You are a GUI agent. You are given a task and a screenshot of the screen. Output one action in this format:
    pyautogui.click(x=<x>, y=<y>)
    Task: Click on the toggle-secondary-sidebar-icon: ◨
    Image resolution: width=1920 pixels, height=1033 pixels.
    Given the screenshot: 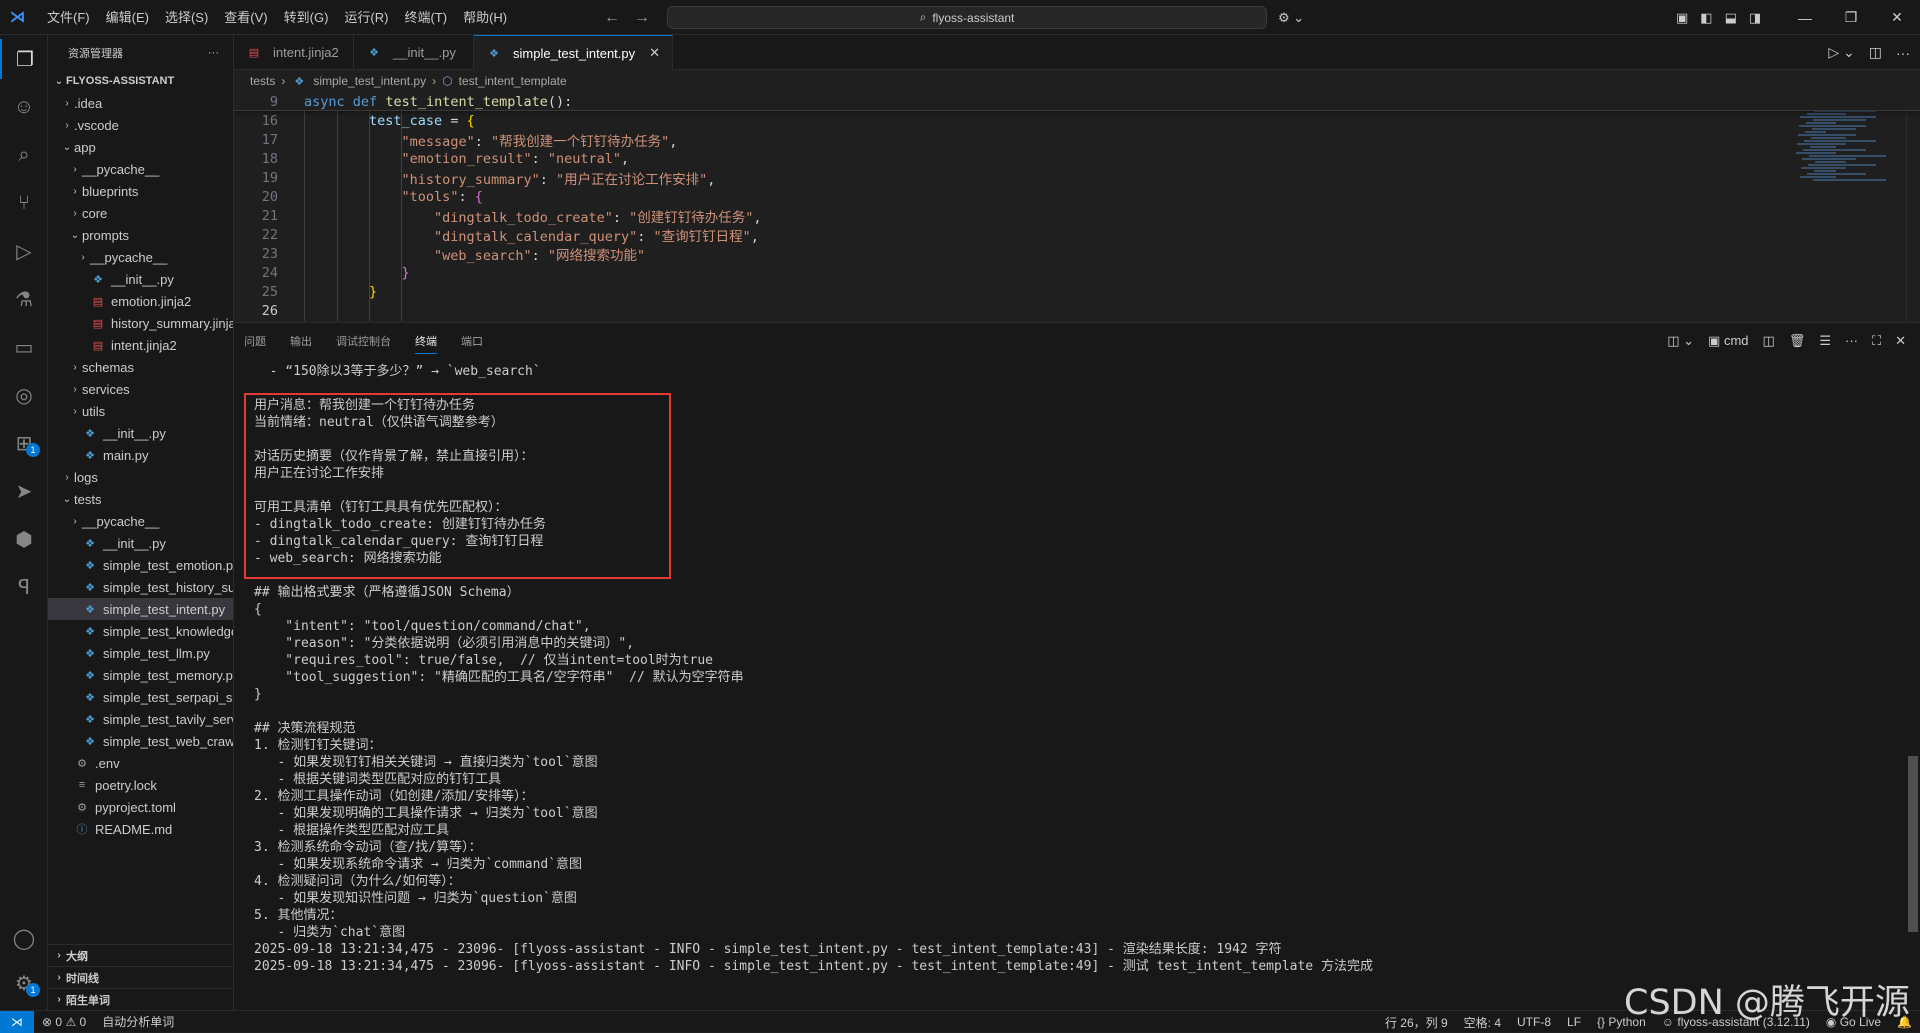 What is the action you would take?
    pyautogui.click(x=1755, y=18)
    